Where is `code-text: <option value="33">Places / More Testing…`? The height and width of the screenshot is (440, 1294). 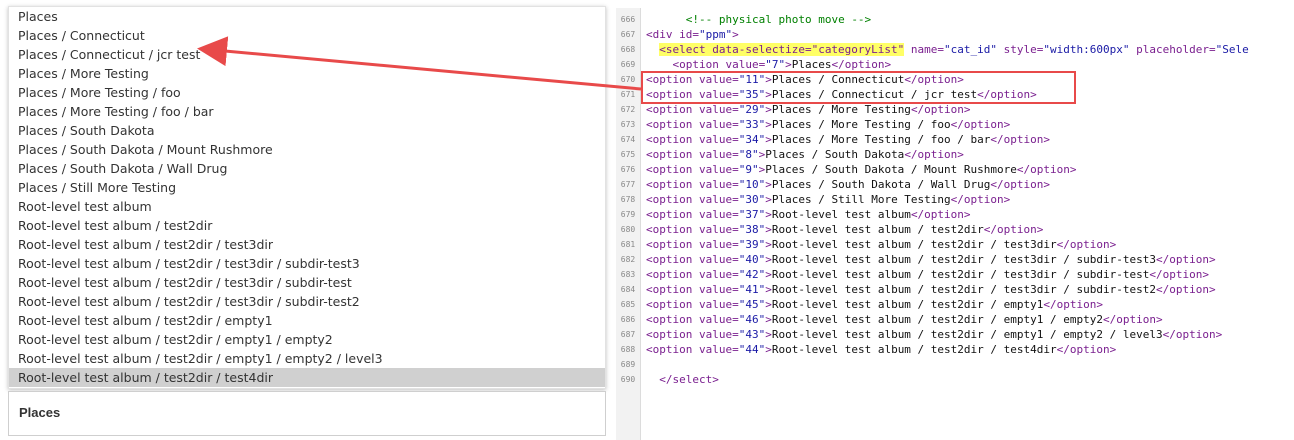
code-text: <option value="33">Places / More Testing… is located at coordinates (828, 124).